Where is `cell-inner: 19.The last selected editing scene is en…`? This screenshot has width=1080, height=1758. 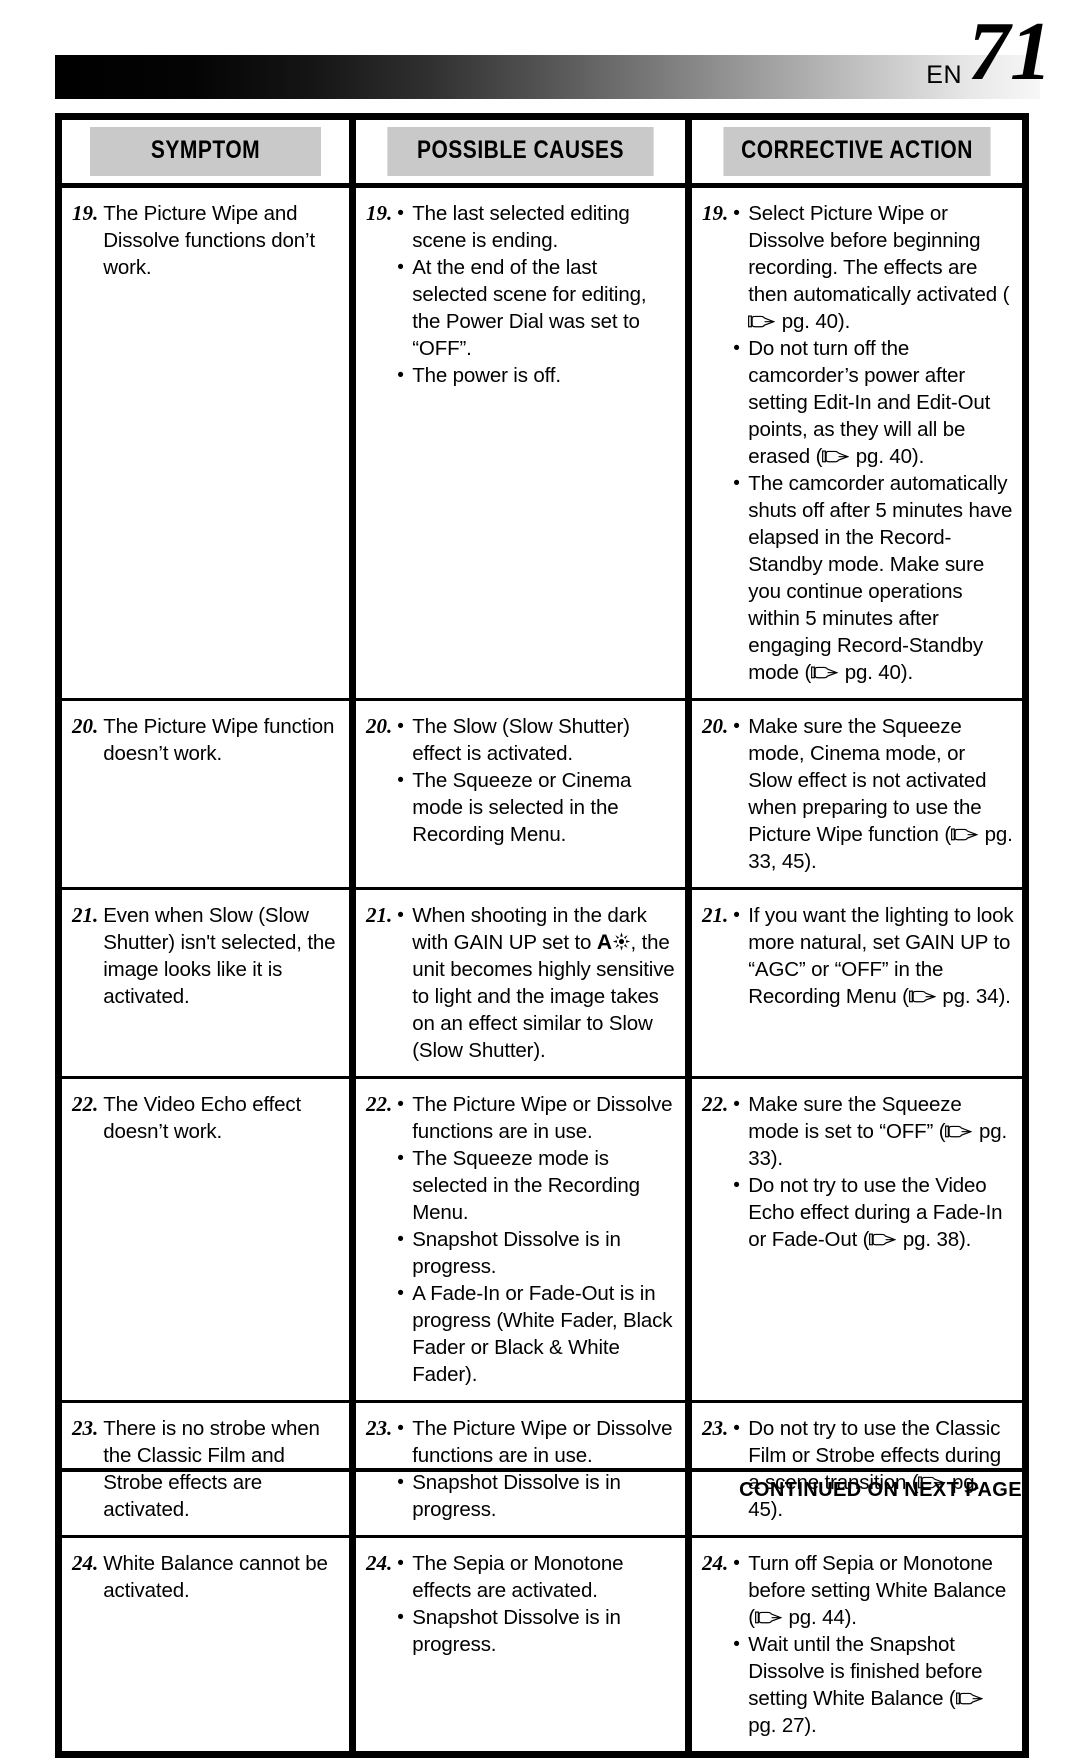
cell-inner: 19.The last selected editing scene is en… is located at coordinates (521, 294).